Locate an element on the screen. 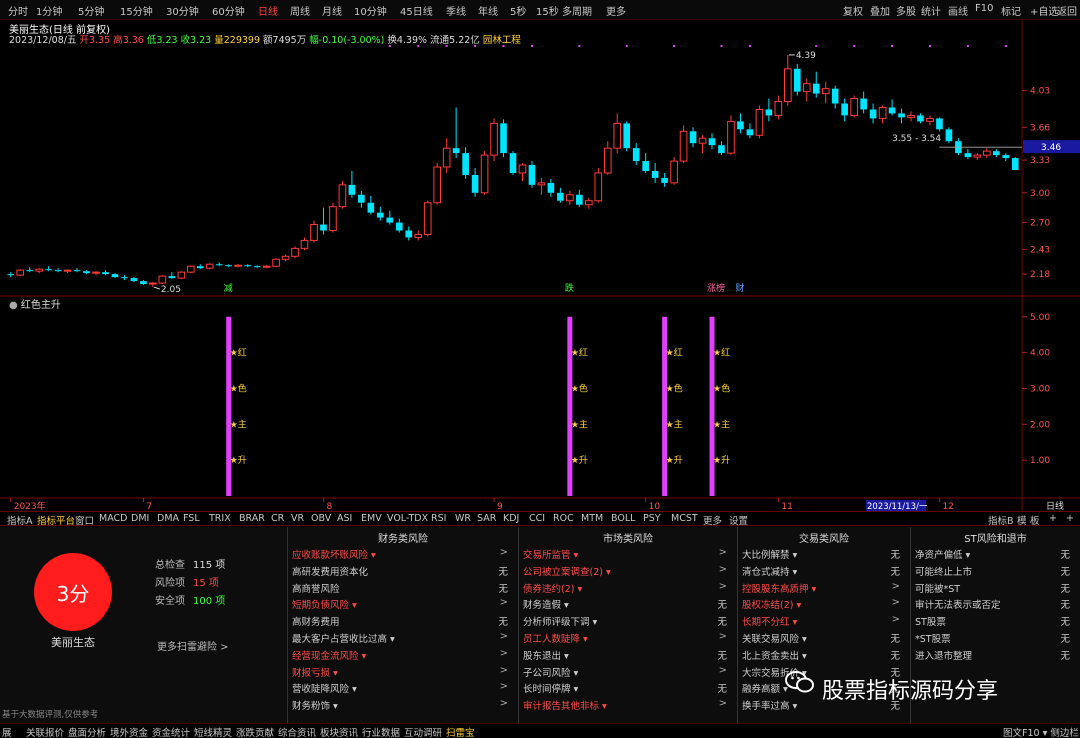 The image size is (1080, 738). risk-item: 可能被*ST is located at coordinates (937, 588).